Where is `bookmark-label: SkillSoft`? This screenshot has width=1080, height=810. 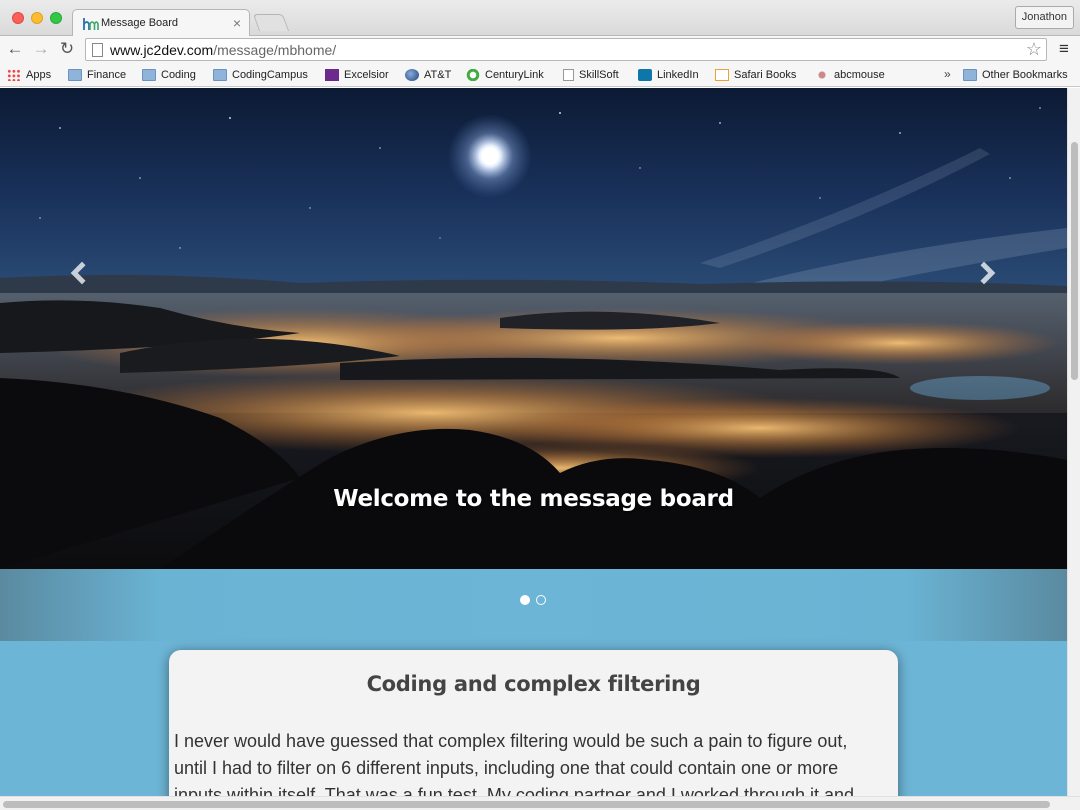 bookmark-label: SkillSoft is located at coordinates (599, 75).